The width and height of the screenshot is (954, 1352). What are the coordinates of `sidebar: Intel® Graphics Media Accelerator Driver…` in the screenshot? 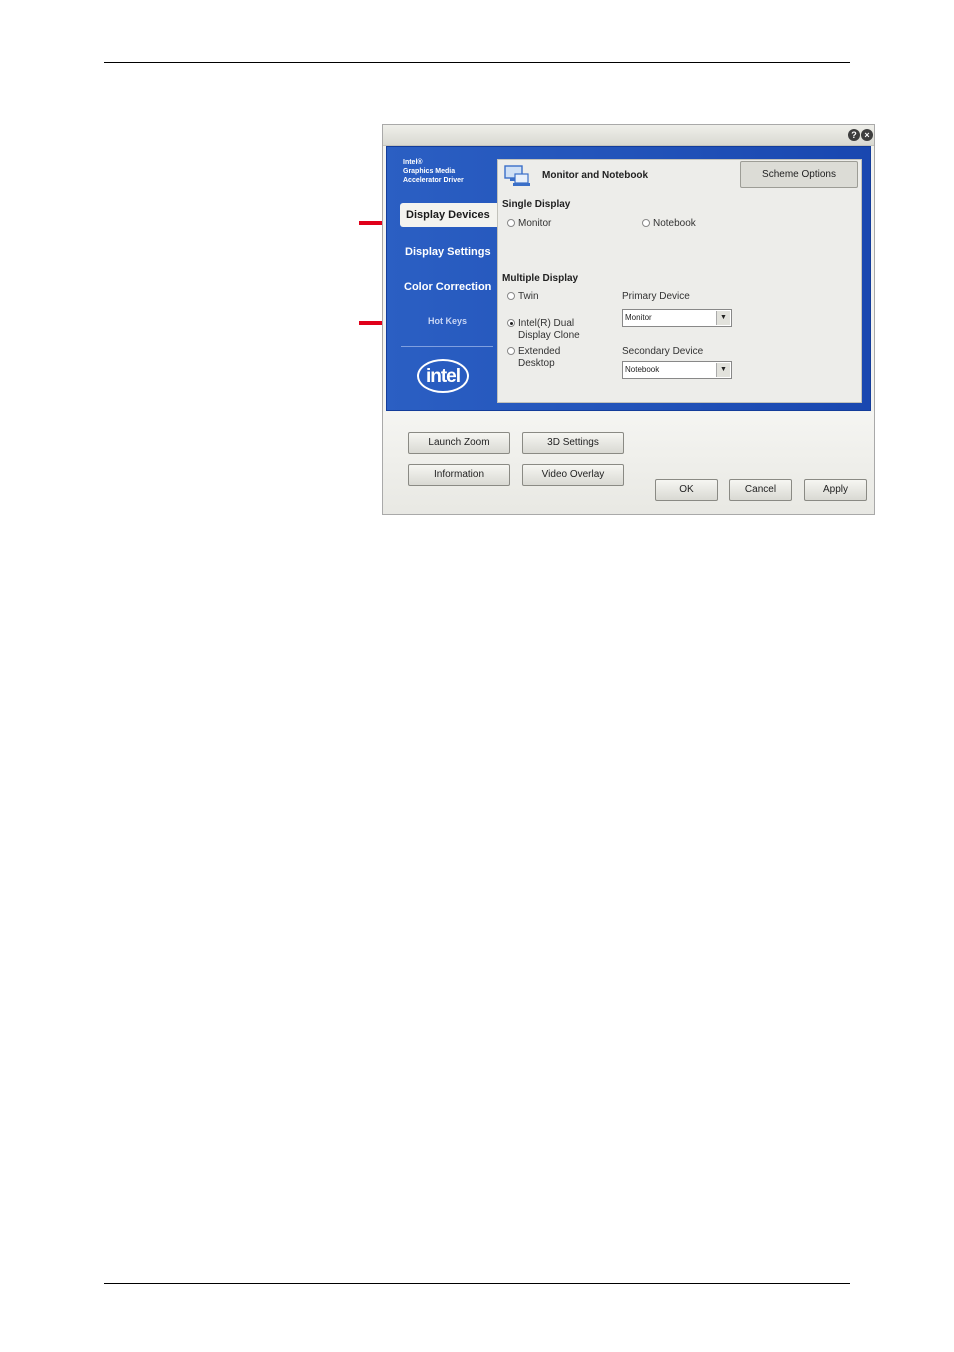 It's located at (442, 278).